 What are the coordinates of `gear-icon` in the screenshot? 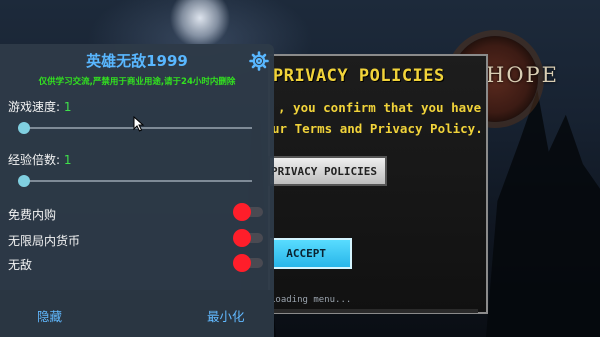 It's located at (259, 61).